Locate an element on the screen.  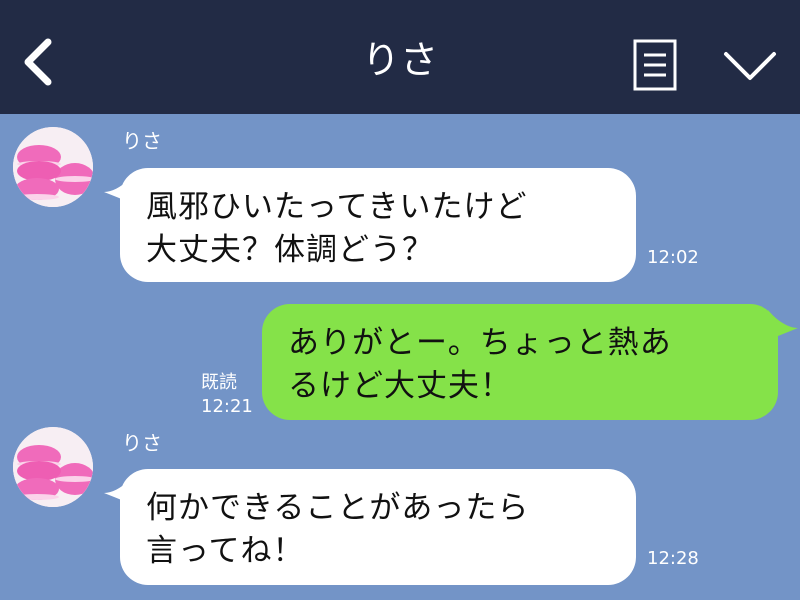
back-button is located at coordinates (38, 62).